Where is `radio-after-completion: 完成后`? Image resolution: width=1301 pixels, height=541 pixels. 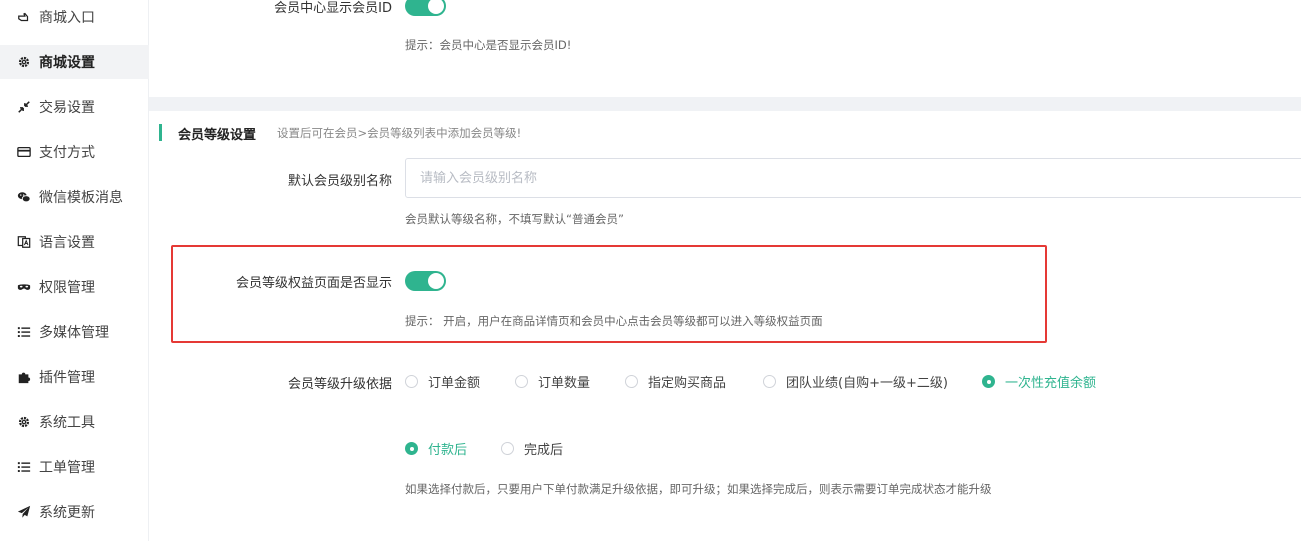
radio-after-completion: 完成后 is located at coordinates (532, 448).